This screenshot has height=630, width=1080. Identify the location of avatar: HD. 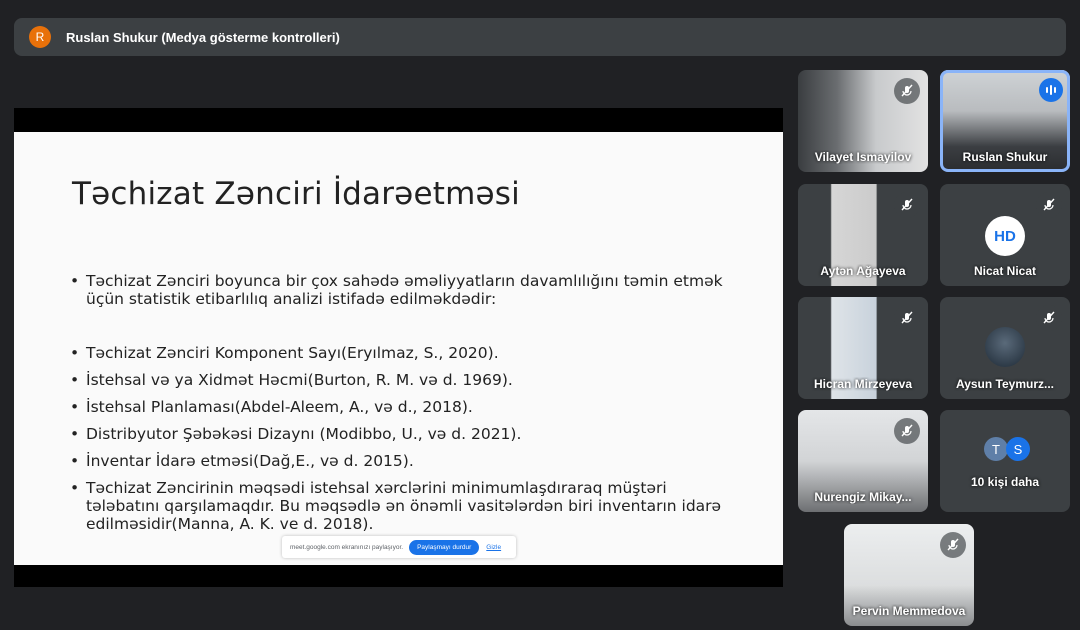
(1005, 236).